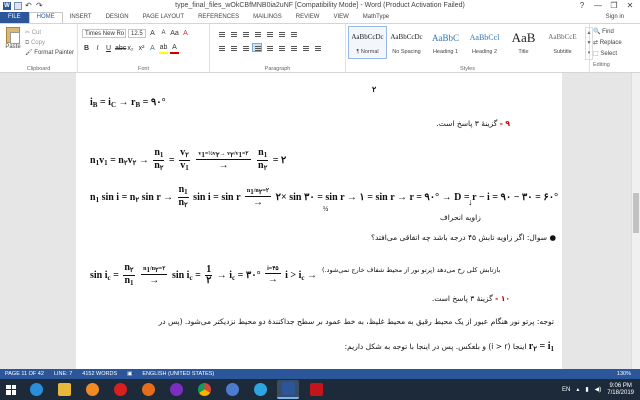 The image size is (640, 400). I want to click on app-generic, so click(232, 389).